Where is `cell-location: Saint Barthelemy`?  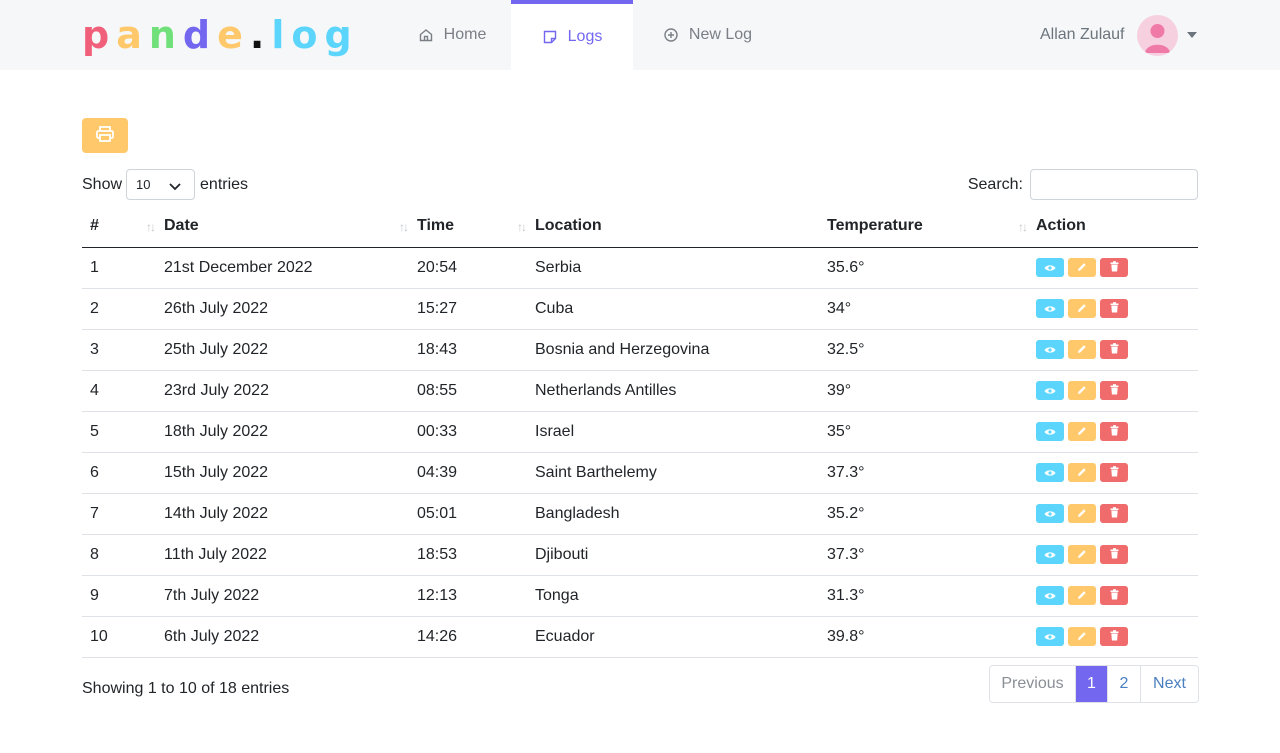
cell-location: Saint Barthelemy is located at coordinates (681, 473).